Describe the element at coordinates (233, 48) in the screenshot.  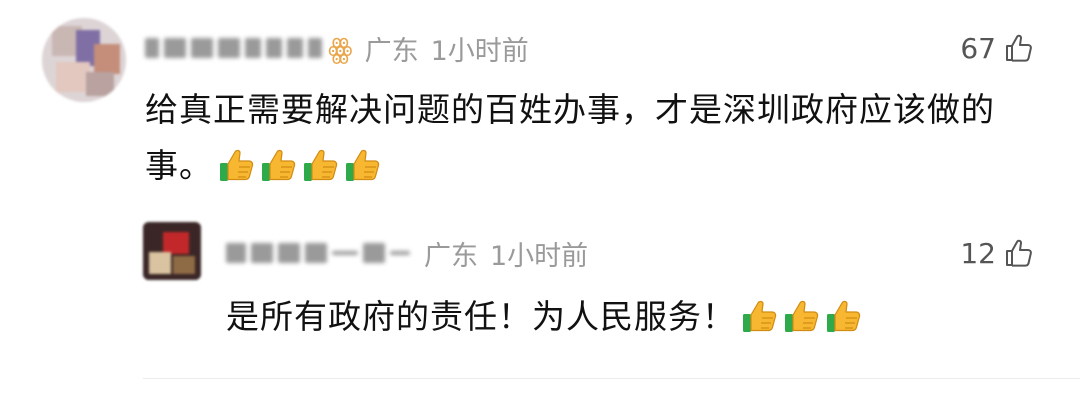
I see `commenter-username-blurred` at that location.